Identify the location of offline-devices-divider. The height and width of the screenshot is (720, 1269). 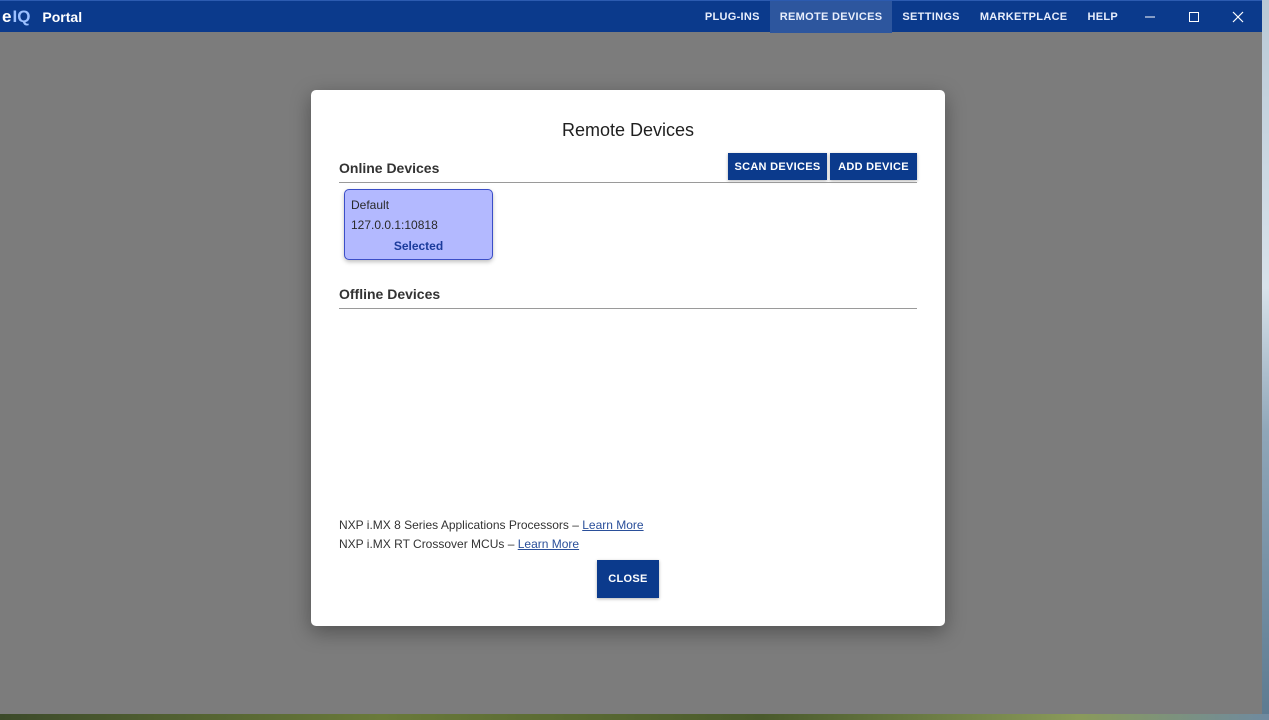
(628, 308).